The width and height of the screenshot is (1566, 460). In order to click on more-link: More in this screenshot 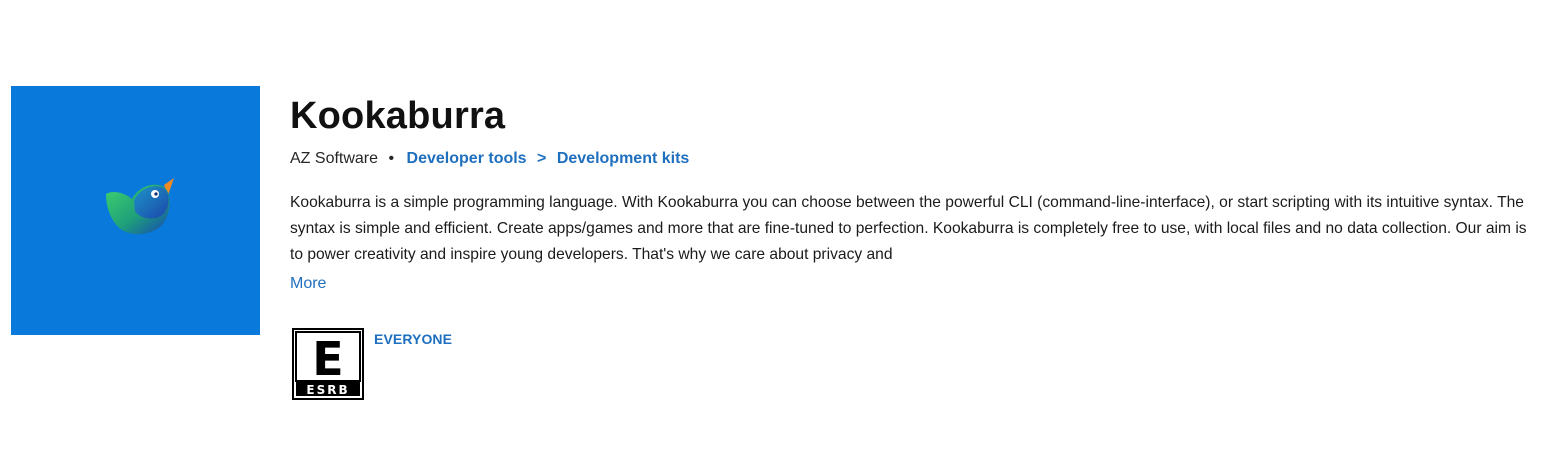, I will do `click(308, 284)`.